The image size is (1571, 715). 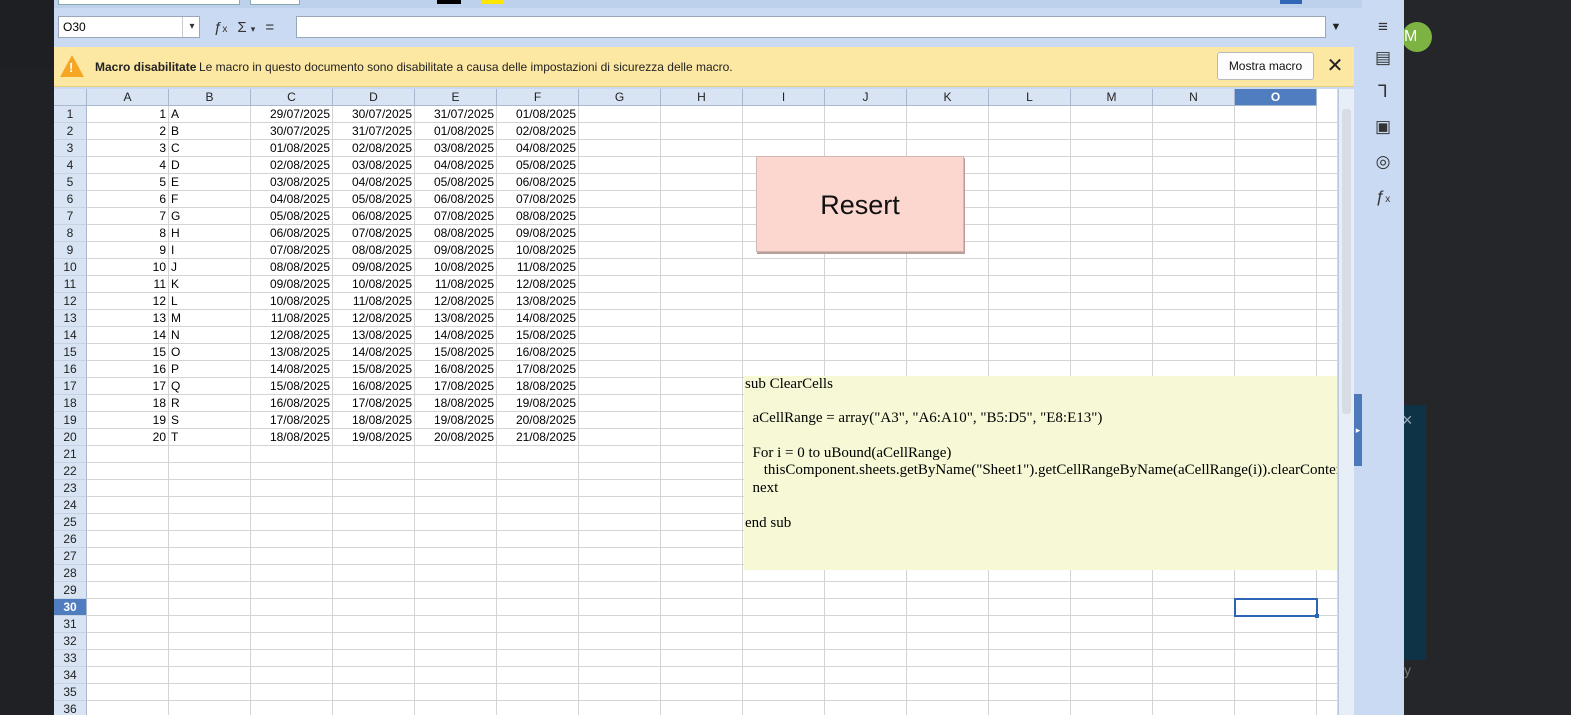 I want to click on column-header-g: G, so click(x=620, y=97).